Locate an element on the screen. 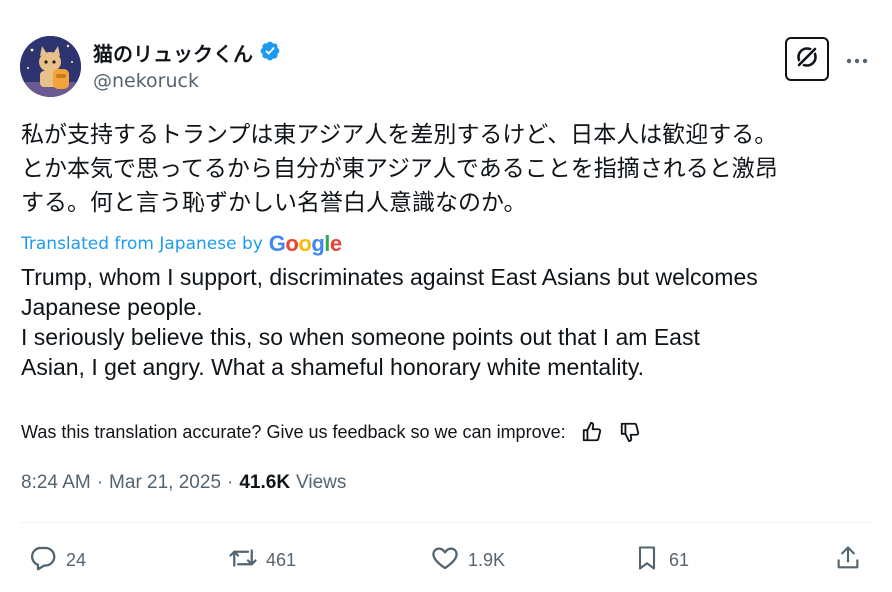  divider is located at coordinates (446, 522).